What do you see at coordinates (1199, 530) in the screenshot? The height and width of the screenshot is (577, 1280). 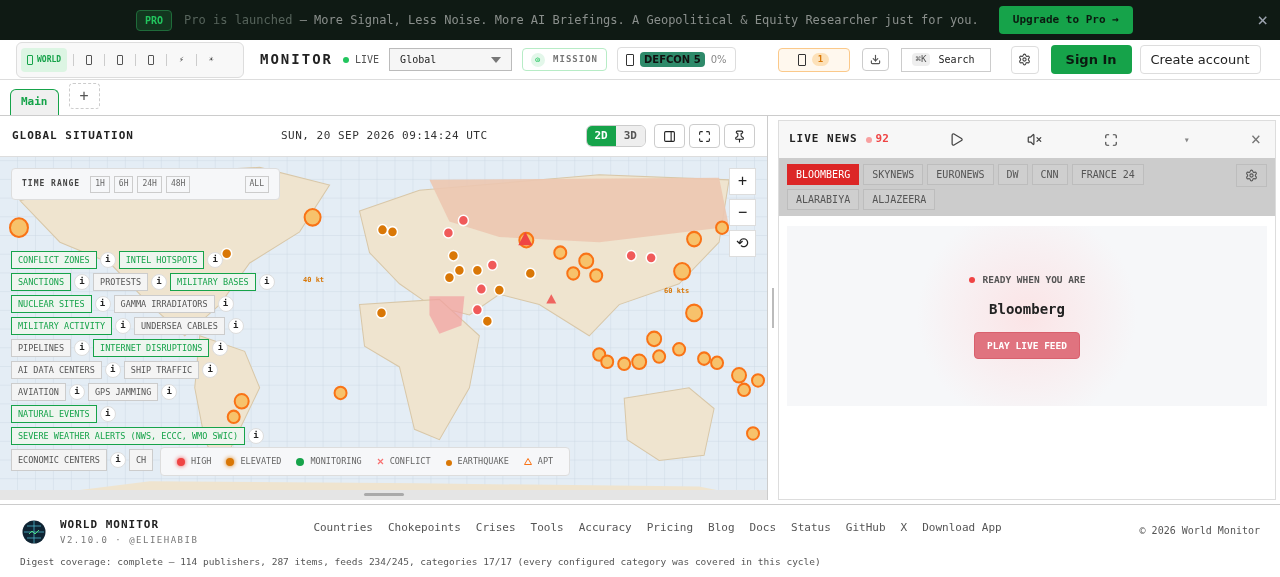 I see `copyright-text: © 2026 World Monitor` at bounding box center [1199, 530].